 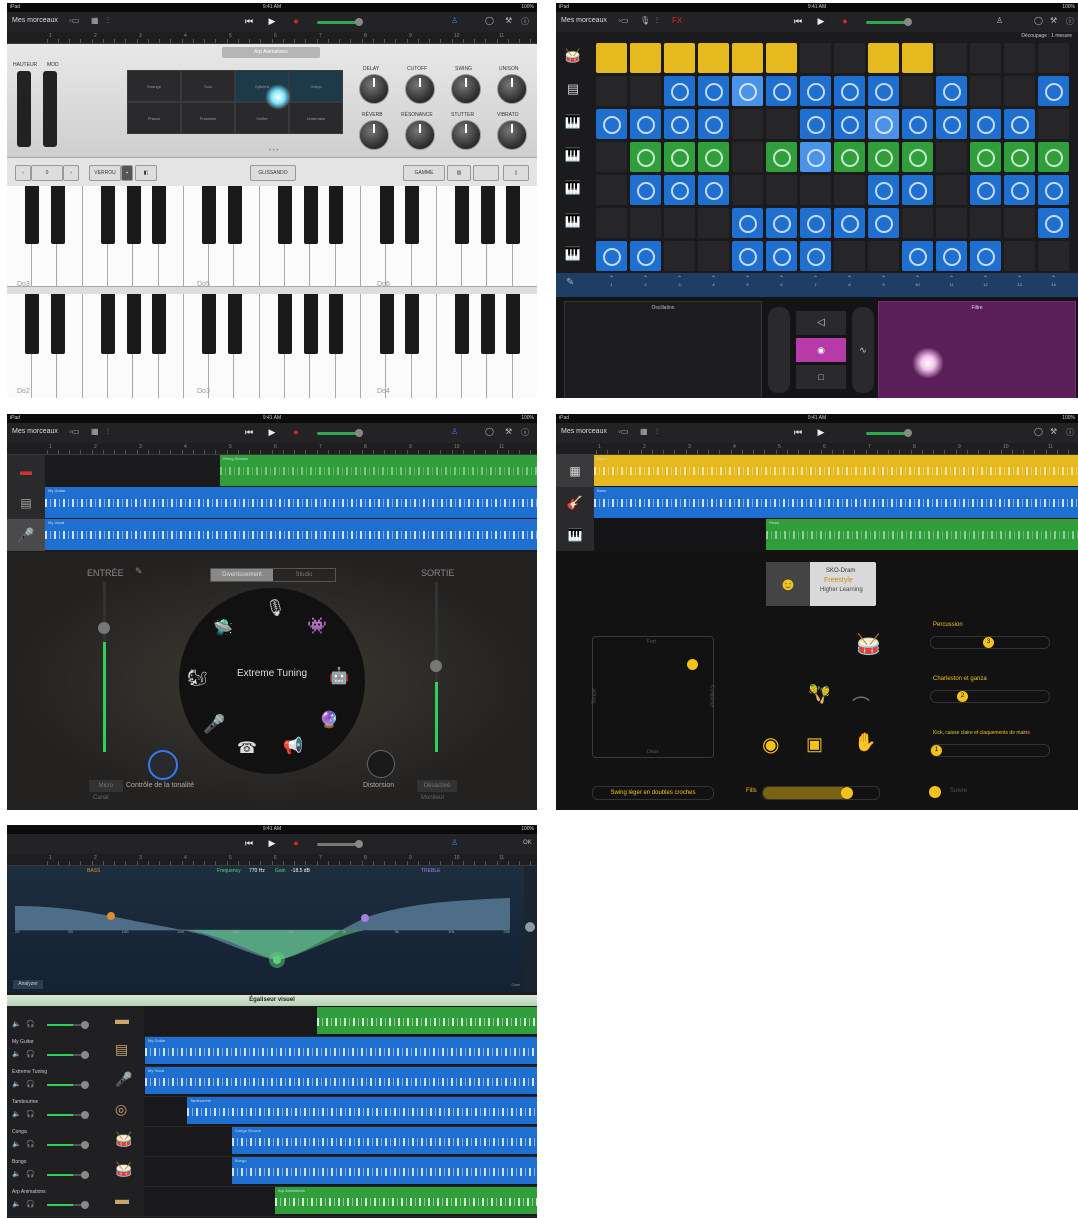 What do you see at coordinates (437, 786) in the screenshot?
I see `monitor-button: Désactivé` at bounding box center [437, 786].